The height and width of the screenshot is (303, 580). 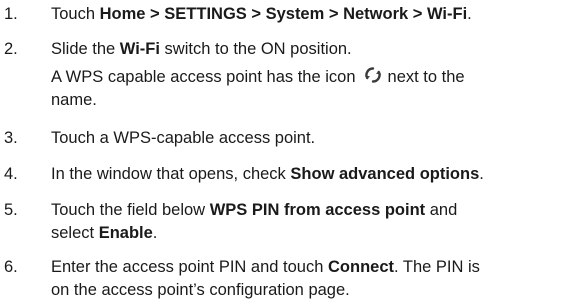 I want to click on step-text-post: and, so click(x=441, y=210).